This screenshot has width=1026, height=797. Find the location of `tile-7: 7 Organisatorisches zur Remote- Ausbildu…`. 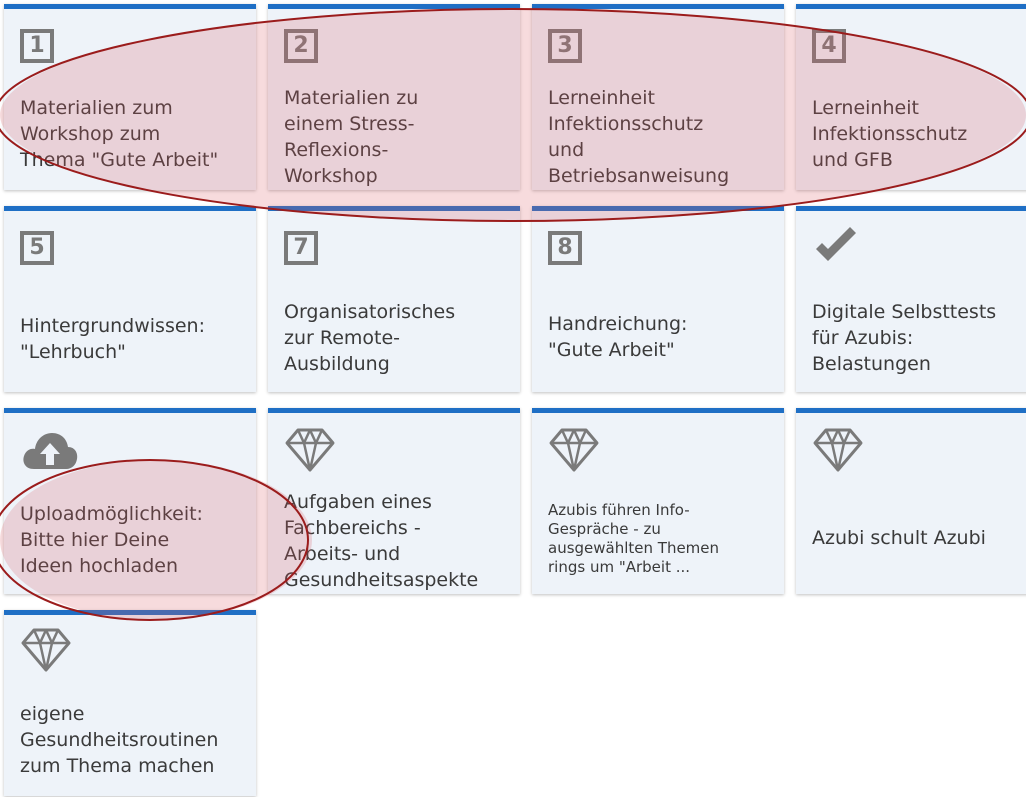

tile-7: 7 Organisatorisches zur Remote- Ausbildu… is located at coordinates (394, 299).